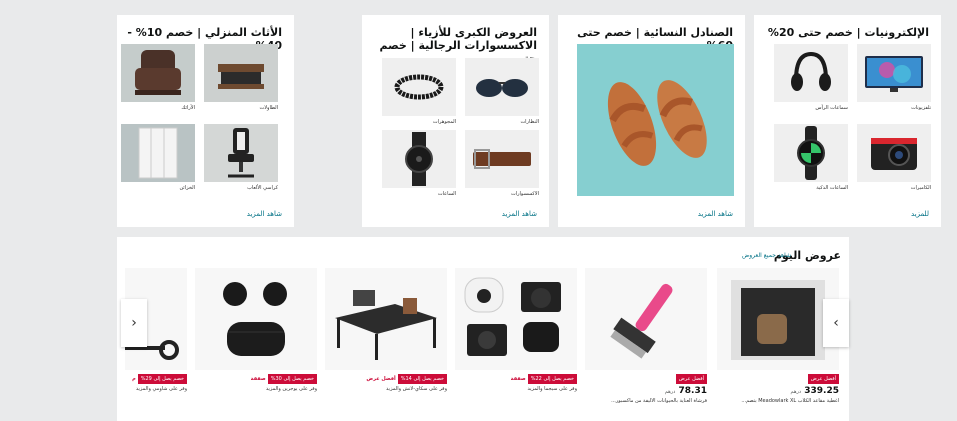 This screenshot has width=957, height=421. What do you see at coordinates (811, 73) in the screenshot?
I see `headphones-icon` at bounding box center [811, 73].